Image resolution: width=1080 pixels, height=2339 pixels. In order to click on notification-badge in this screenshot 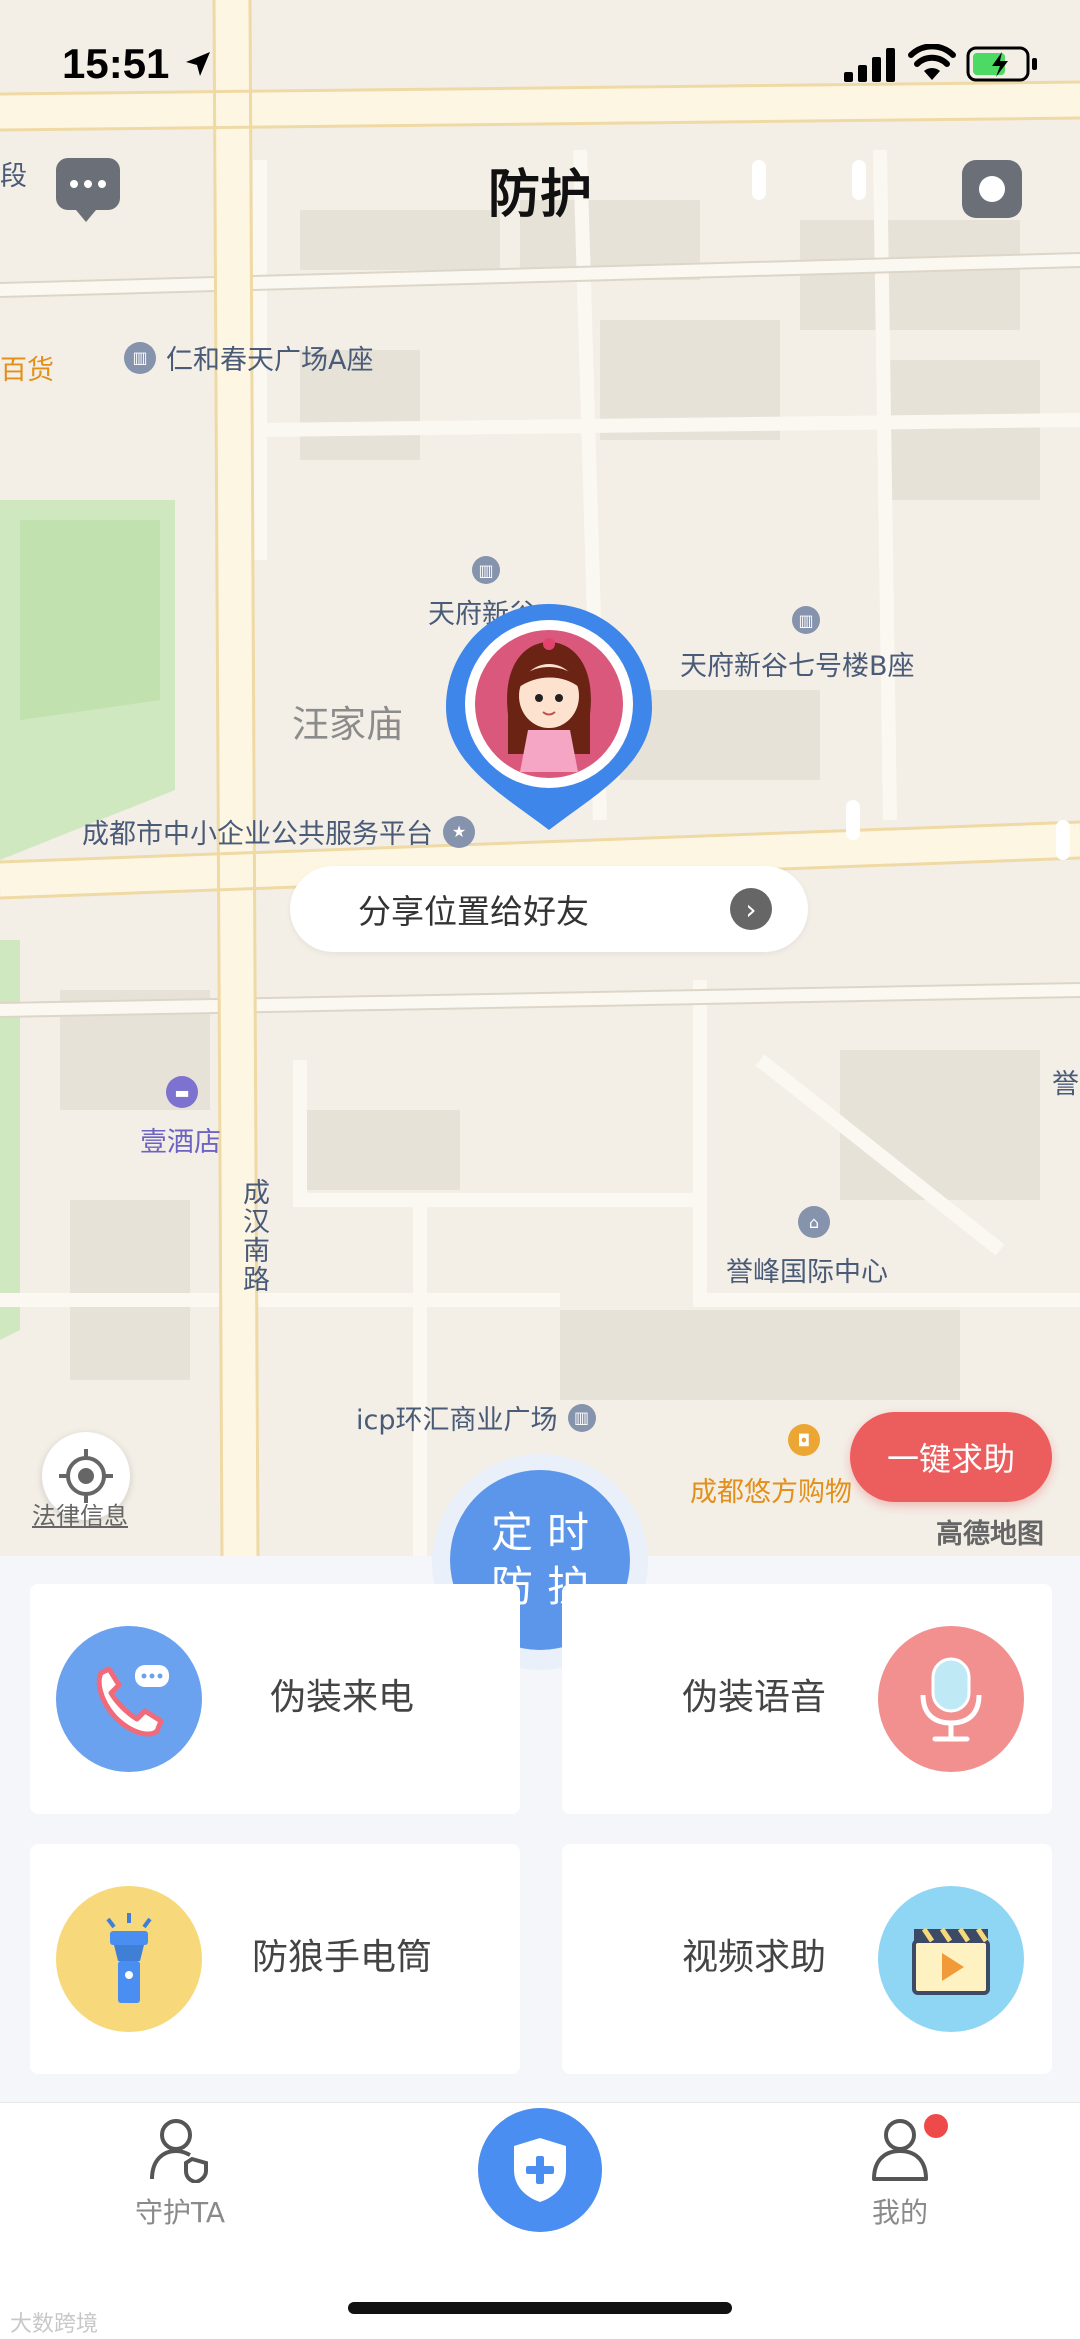, I will do `click(936, 2126)`.